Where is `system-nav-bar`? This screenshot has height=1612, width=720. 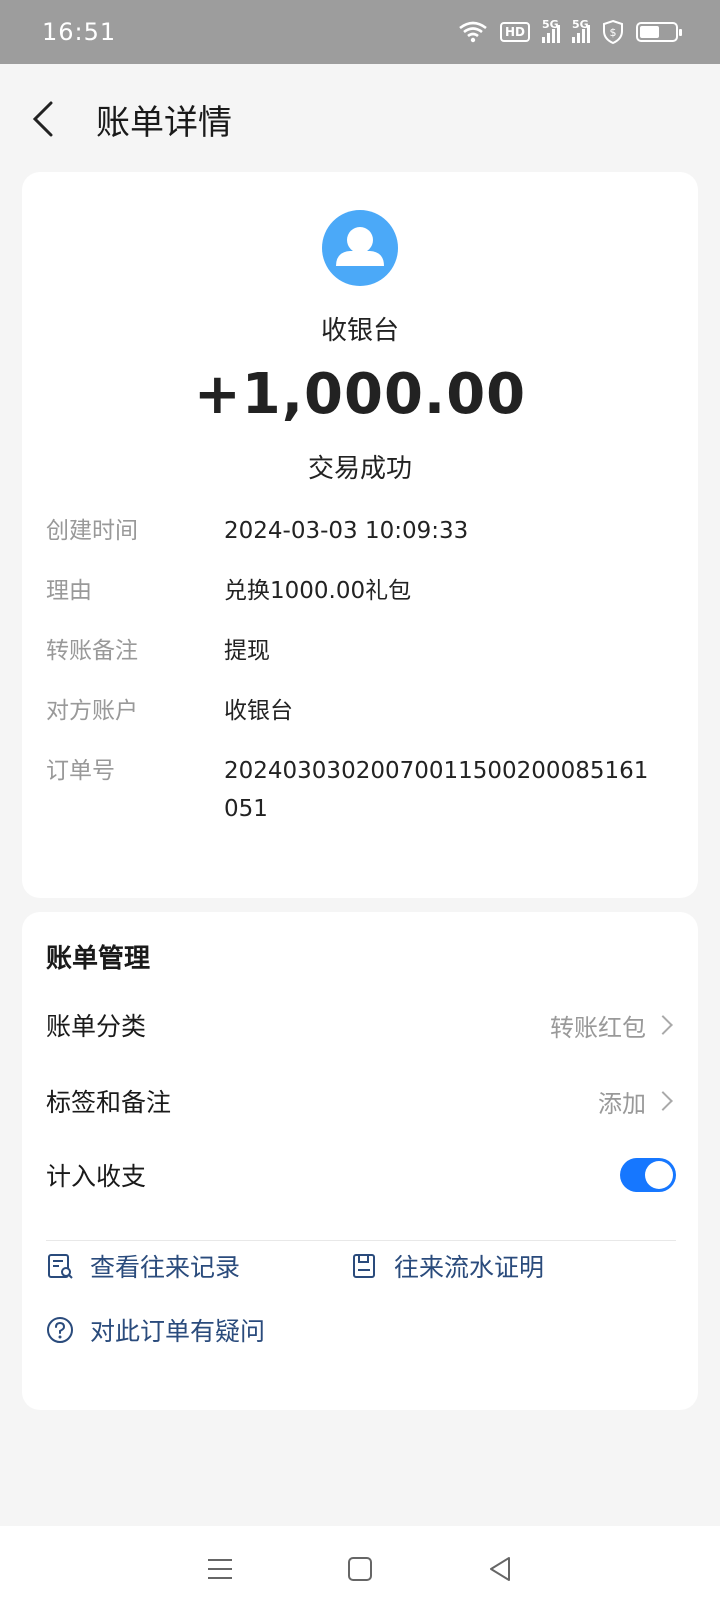
system-nav-bar is located at coordinates (360, 1569).